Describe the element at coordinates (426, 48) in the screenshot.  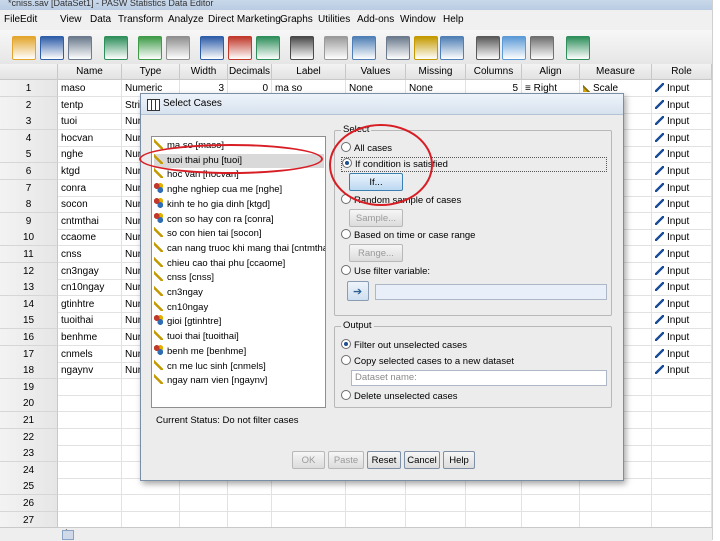
I see `weight-cases-icon` at that location.